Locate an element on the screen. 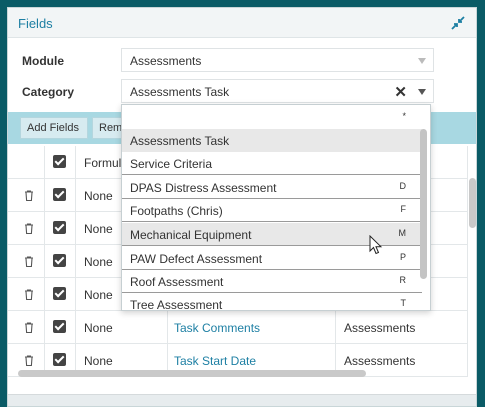 The image size is (485, 407). remove-button: Rem is located at coordinates (107, 128).